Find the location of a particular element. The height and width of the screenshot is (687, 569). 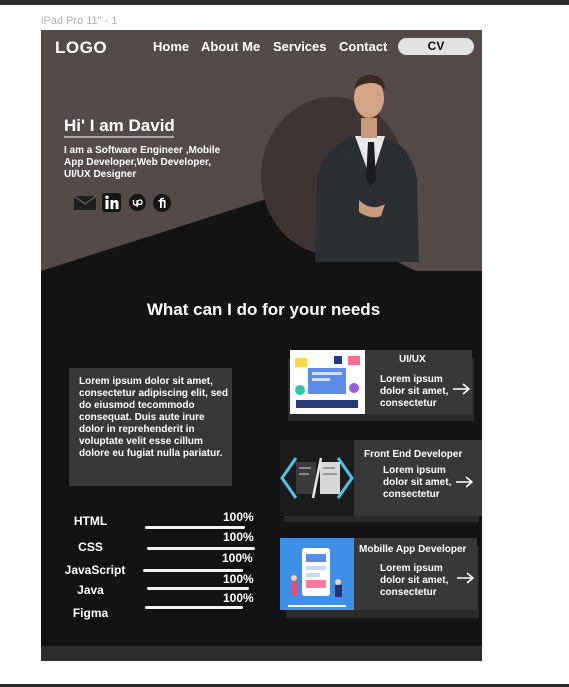

skill-bar-figma is located at coordinates (194, 607).